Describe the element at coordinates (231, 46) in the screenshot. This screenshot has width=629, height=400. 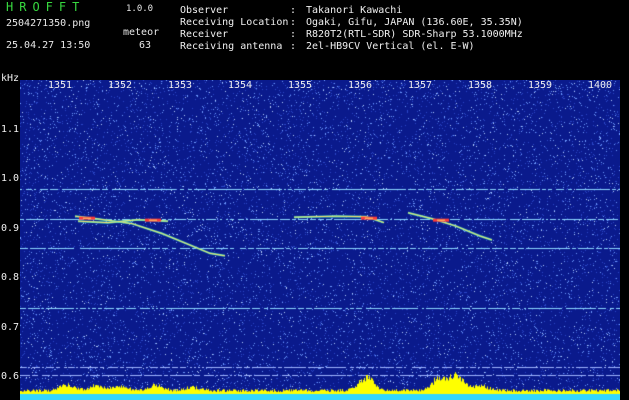
I see `antenna-label: Receiving antenna` at that location.